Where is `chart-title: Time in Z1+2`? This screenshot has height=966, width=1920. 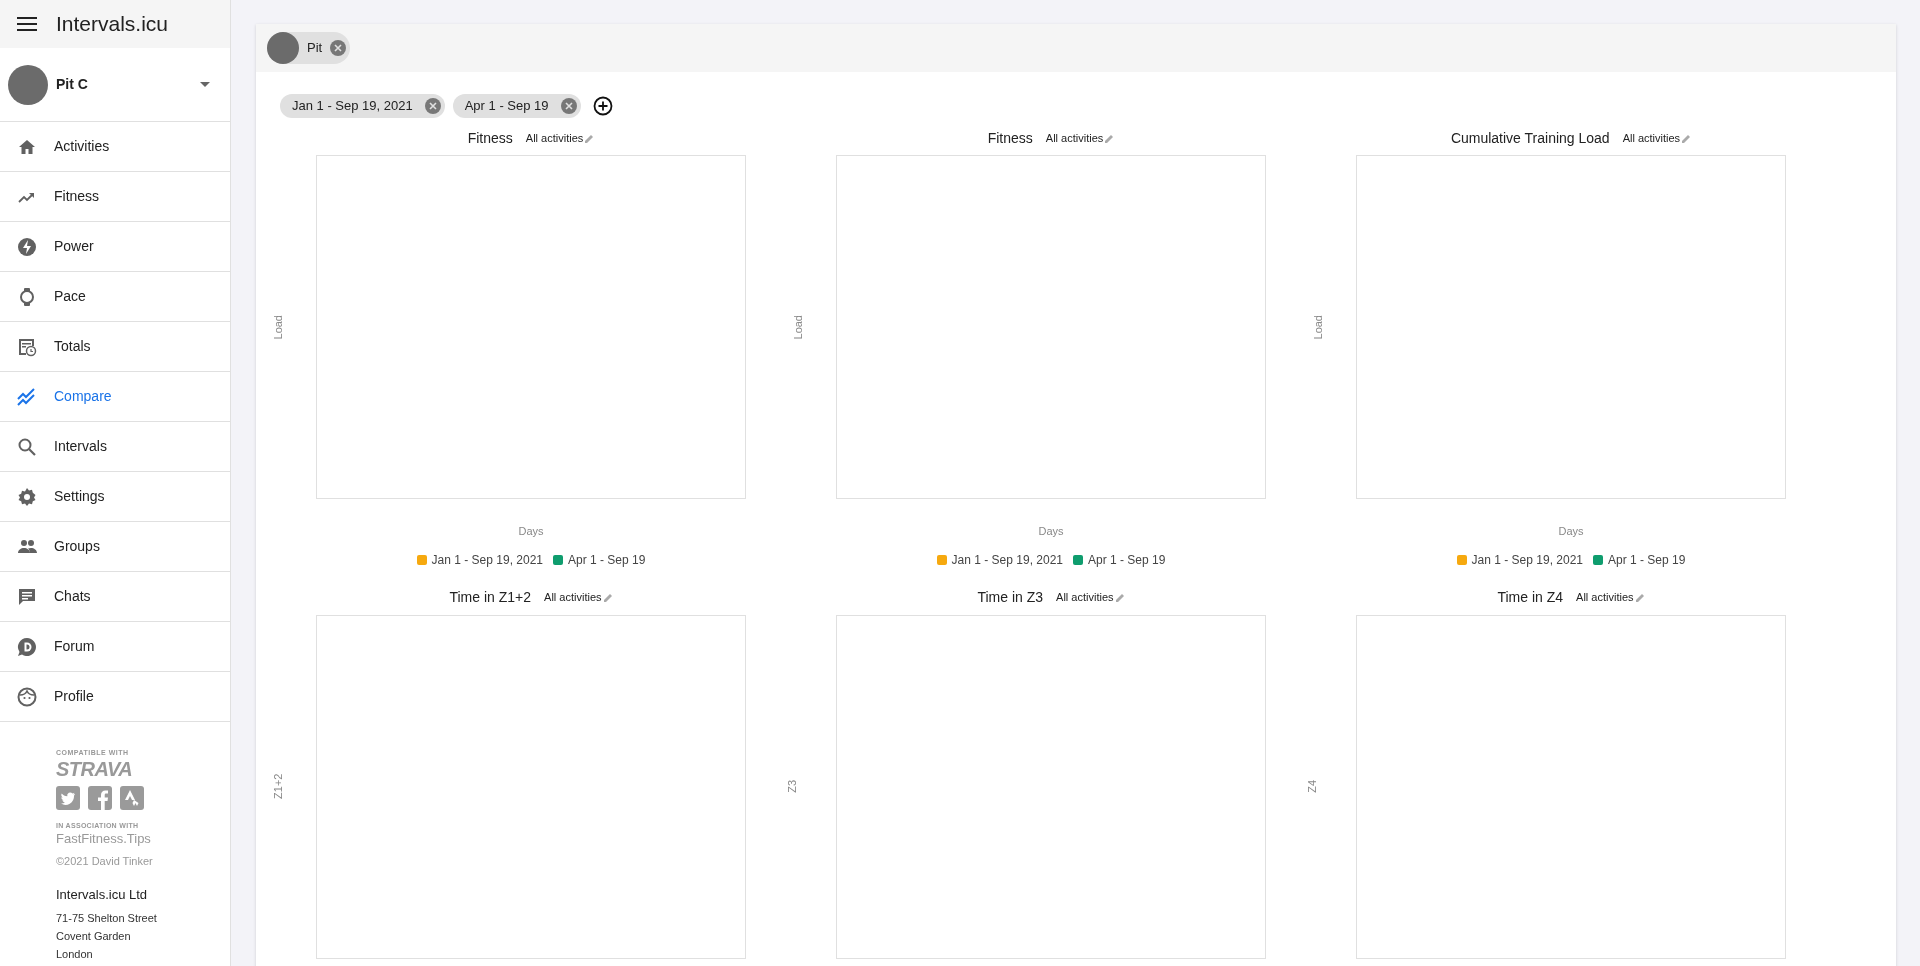
chart-title: Time in Z1+2 is located at coordinates (490, 597).